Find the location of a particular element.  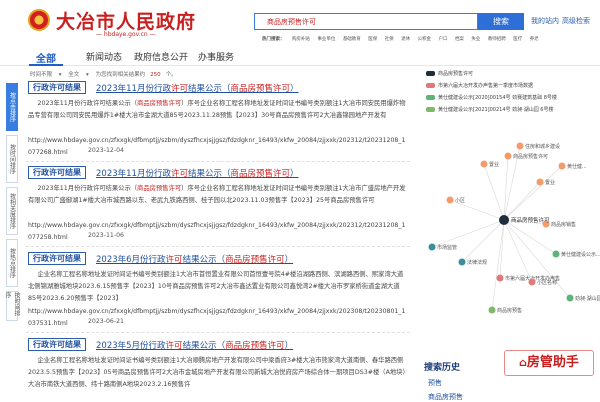

national-emblem-icon is located at coordinates (39, 20).